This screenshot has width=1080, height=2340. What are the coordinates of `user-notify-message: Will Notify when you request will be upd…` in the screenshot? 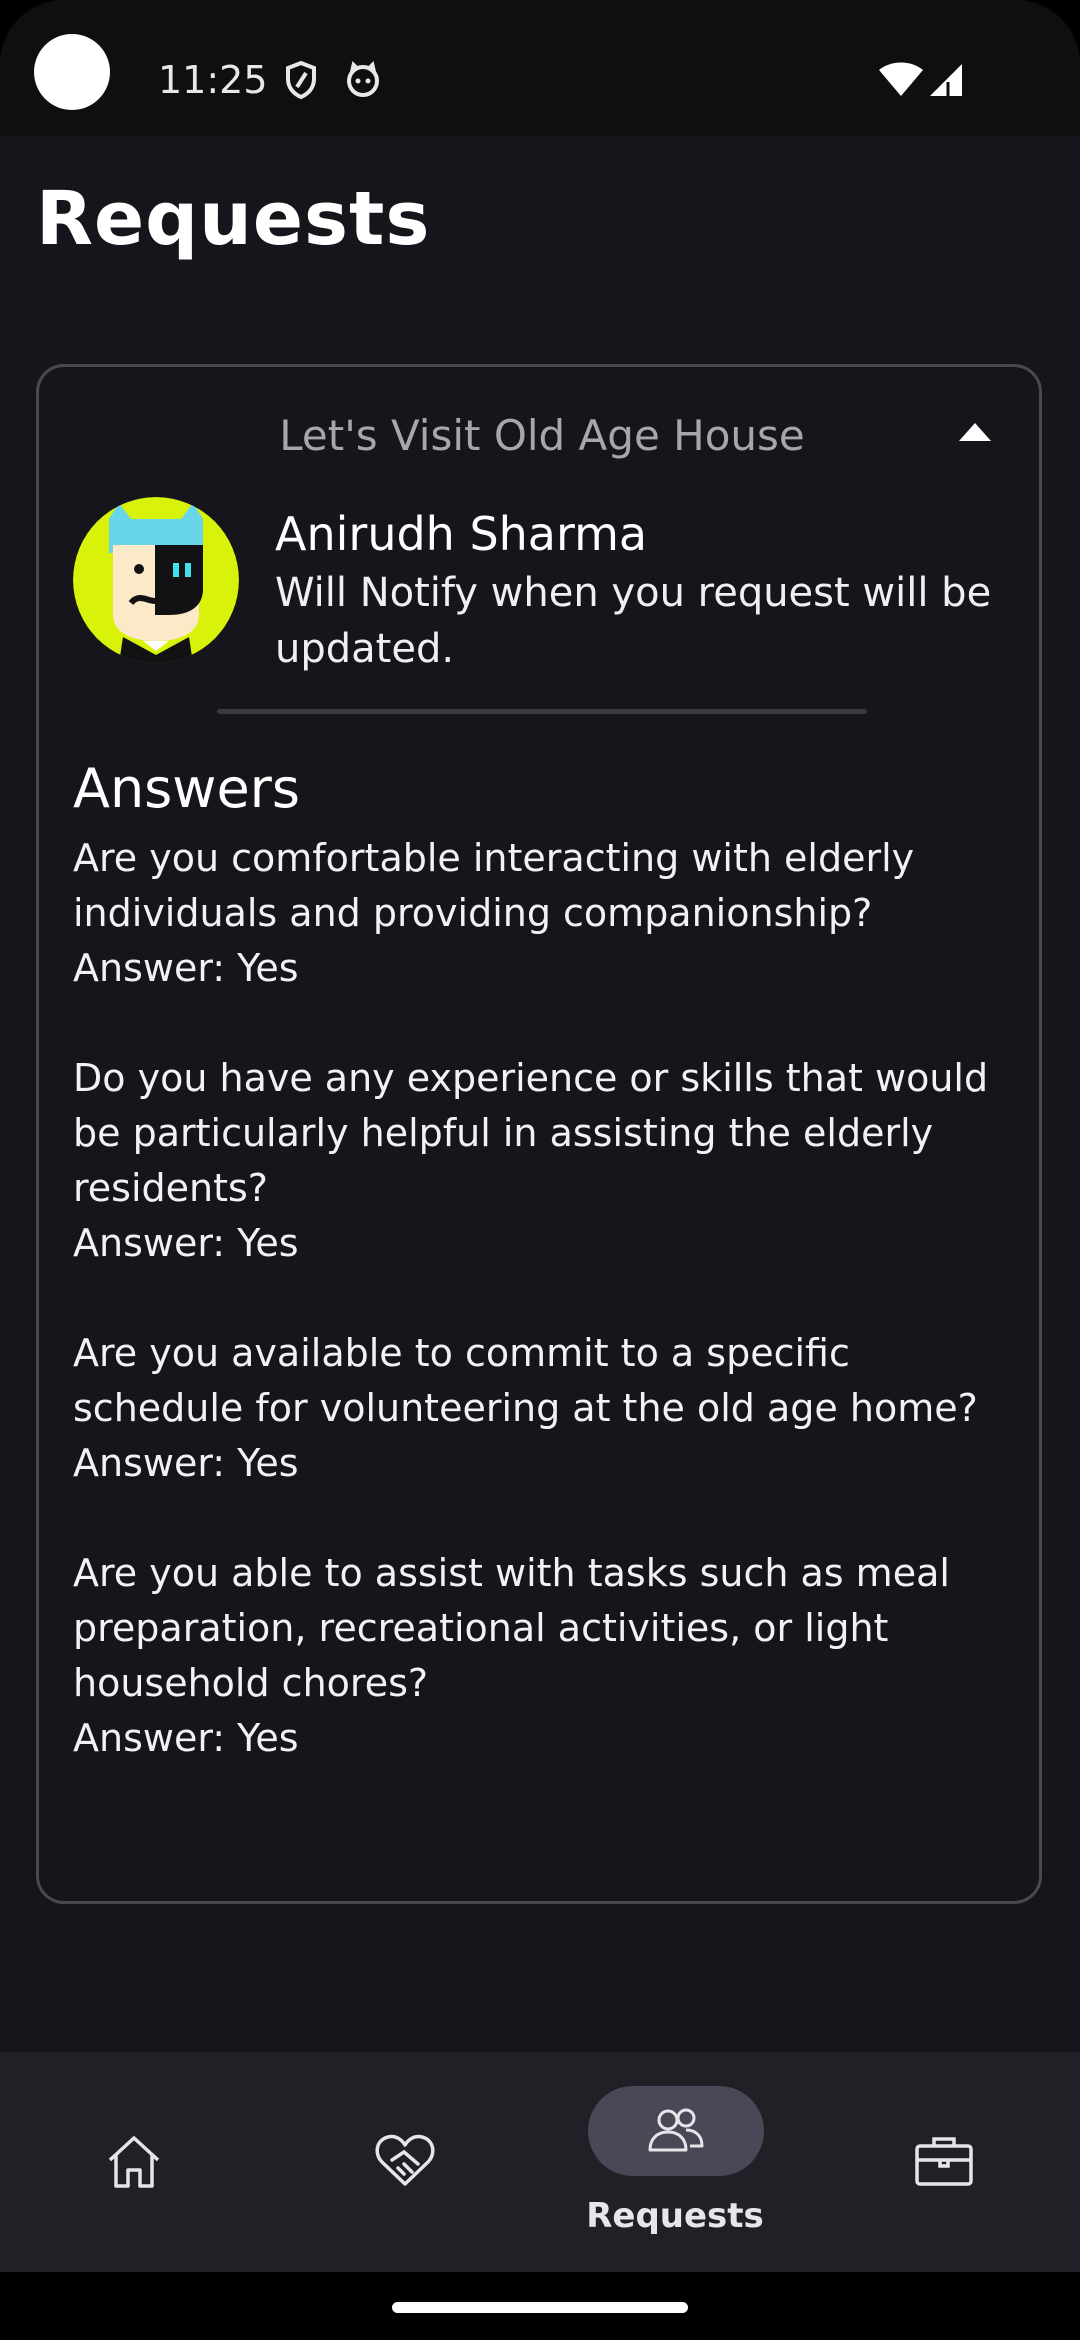 It's located at (633, 621).